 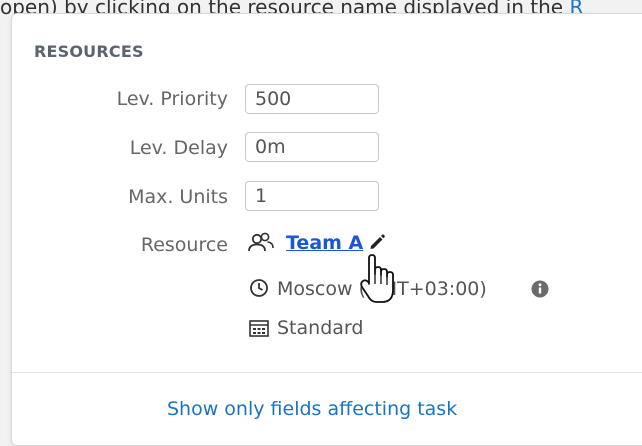 I want to click on resource-label: Resource, so click(x=184, y=245).